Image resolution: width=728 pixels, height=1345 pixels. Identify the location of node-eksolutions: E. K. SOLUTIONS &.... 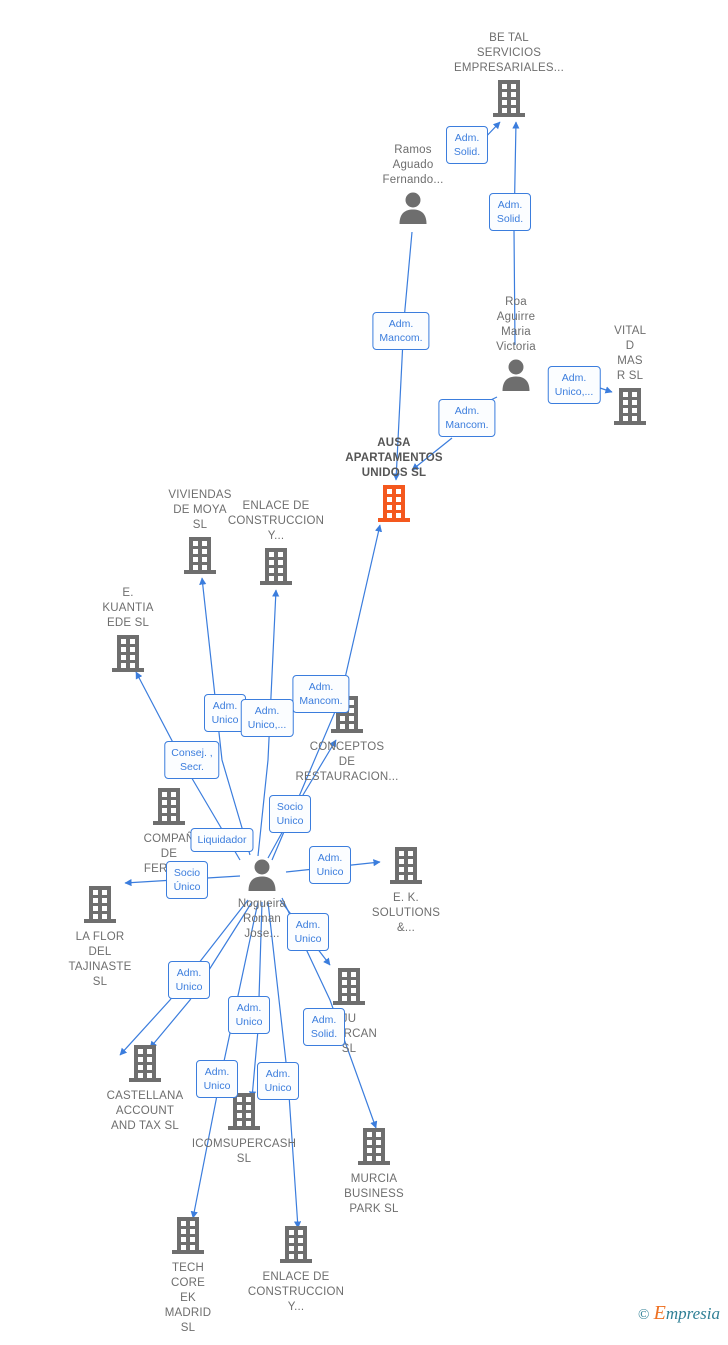
(406, 889).